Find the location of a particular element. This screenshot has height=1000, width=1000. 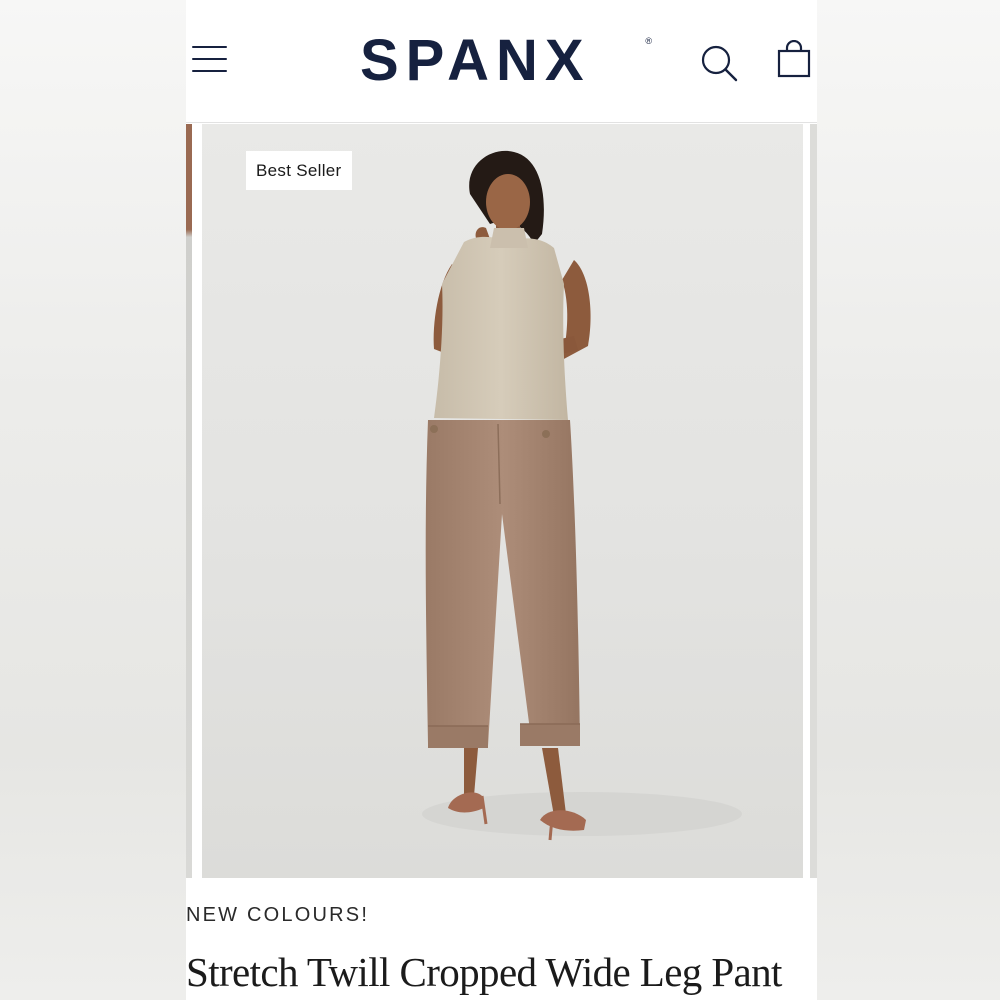

next-slide-peek is located at coordinates (813, 501).